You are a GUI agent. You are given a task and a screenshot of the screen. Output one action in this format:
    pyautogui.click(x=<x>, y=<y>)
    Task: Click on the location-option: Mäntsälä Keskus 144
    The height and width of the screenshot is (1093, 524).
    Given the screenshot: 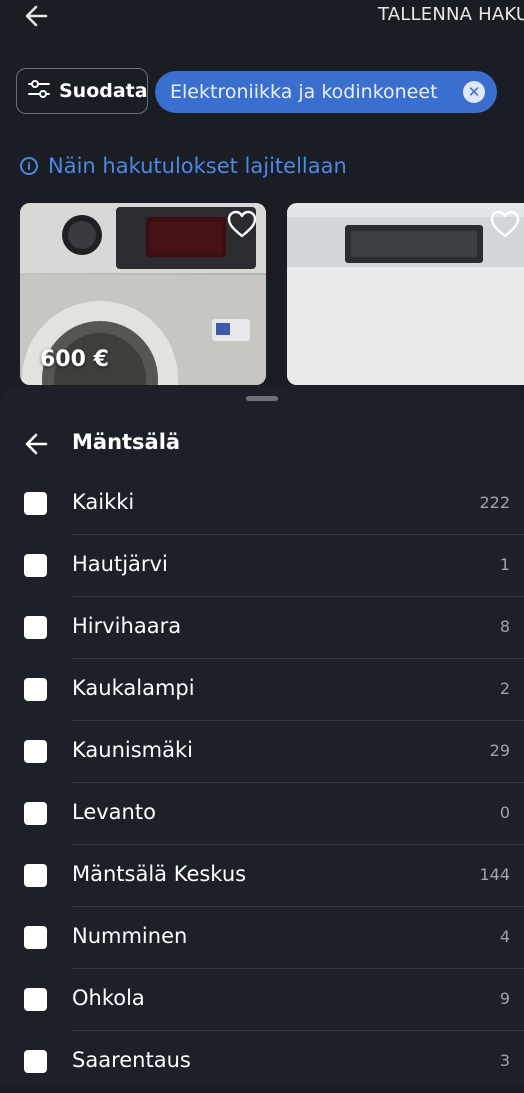 What is the action you would take?
    pyautogui.click(x=262, y=876)
    